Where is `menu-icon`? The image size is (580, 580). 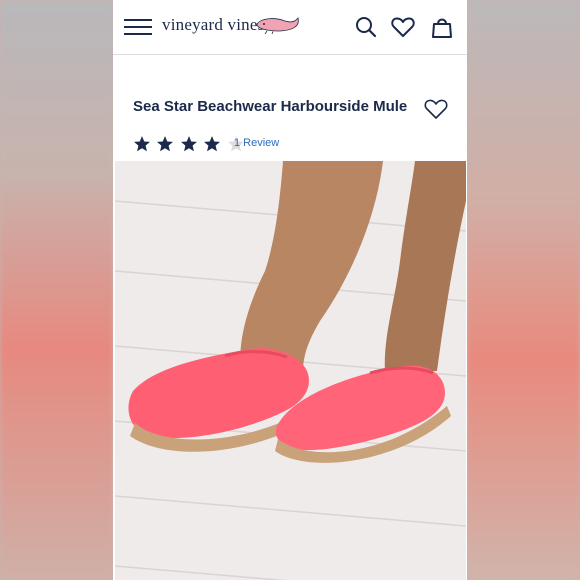 menu-icon is located at coordinates (139, 27).